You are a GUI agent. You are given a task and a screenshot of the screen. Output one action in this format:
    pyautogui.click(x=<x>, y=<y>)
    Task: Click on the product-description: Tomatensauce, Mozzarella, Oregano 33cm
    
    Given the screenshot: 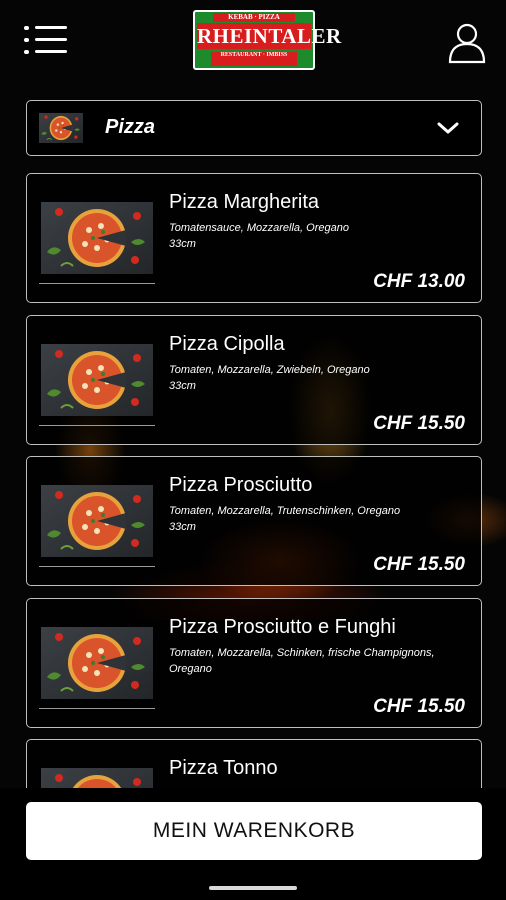 What is the action you would take?
    pyautogui.click(x=319, y=236)
    